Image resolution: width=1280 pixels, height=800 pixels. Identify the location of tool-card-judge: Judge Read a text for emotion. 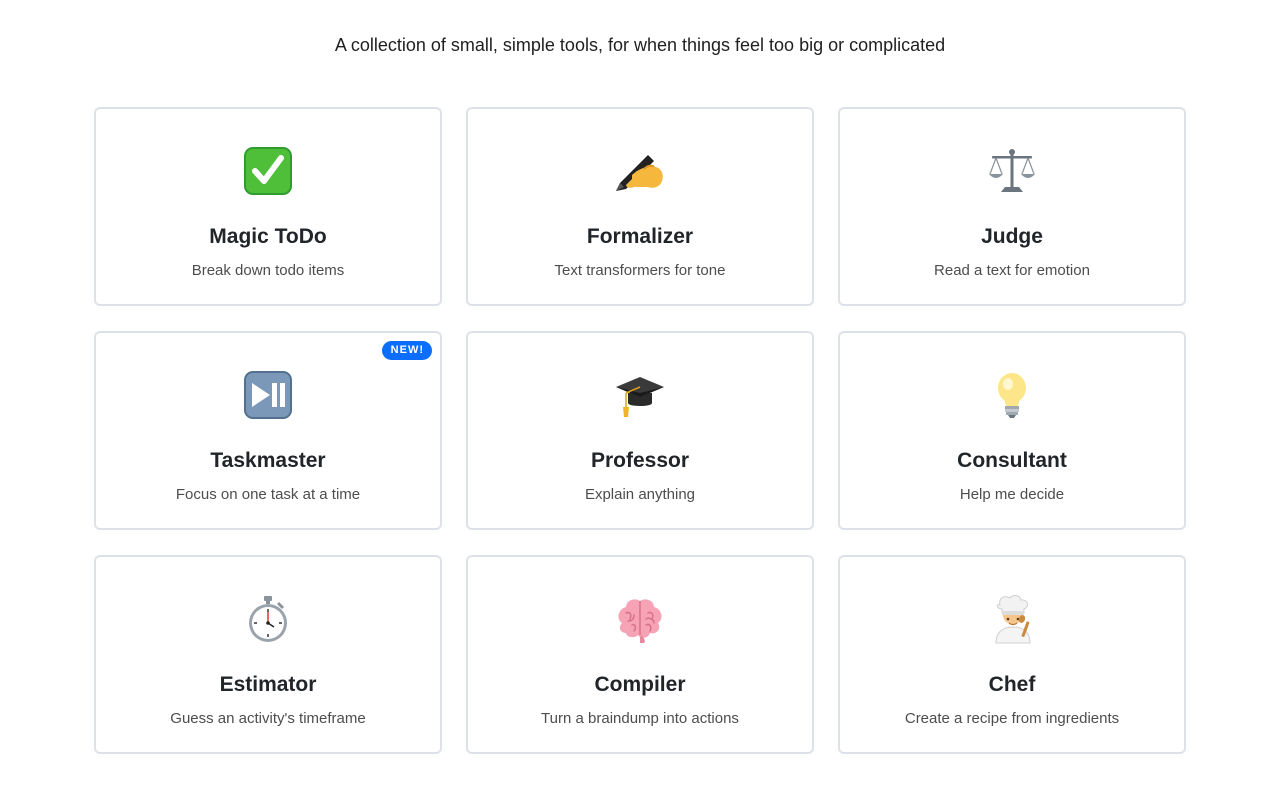
(1012, 206).